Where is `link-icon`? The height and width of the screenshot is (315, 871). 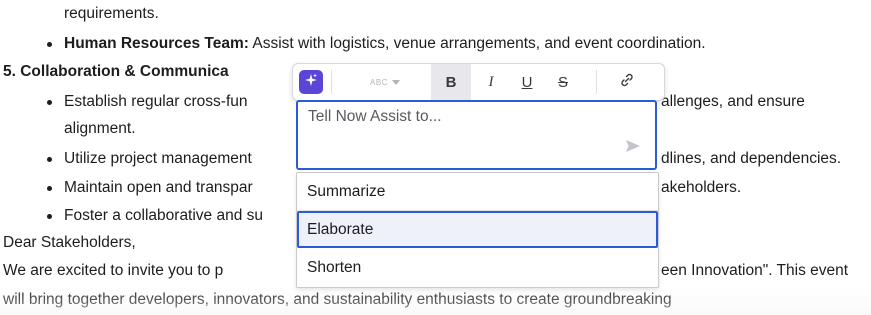
link-icon is located at coordinates (627, 82).